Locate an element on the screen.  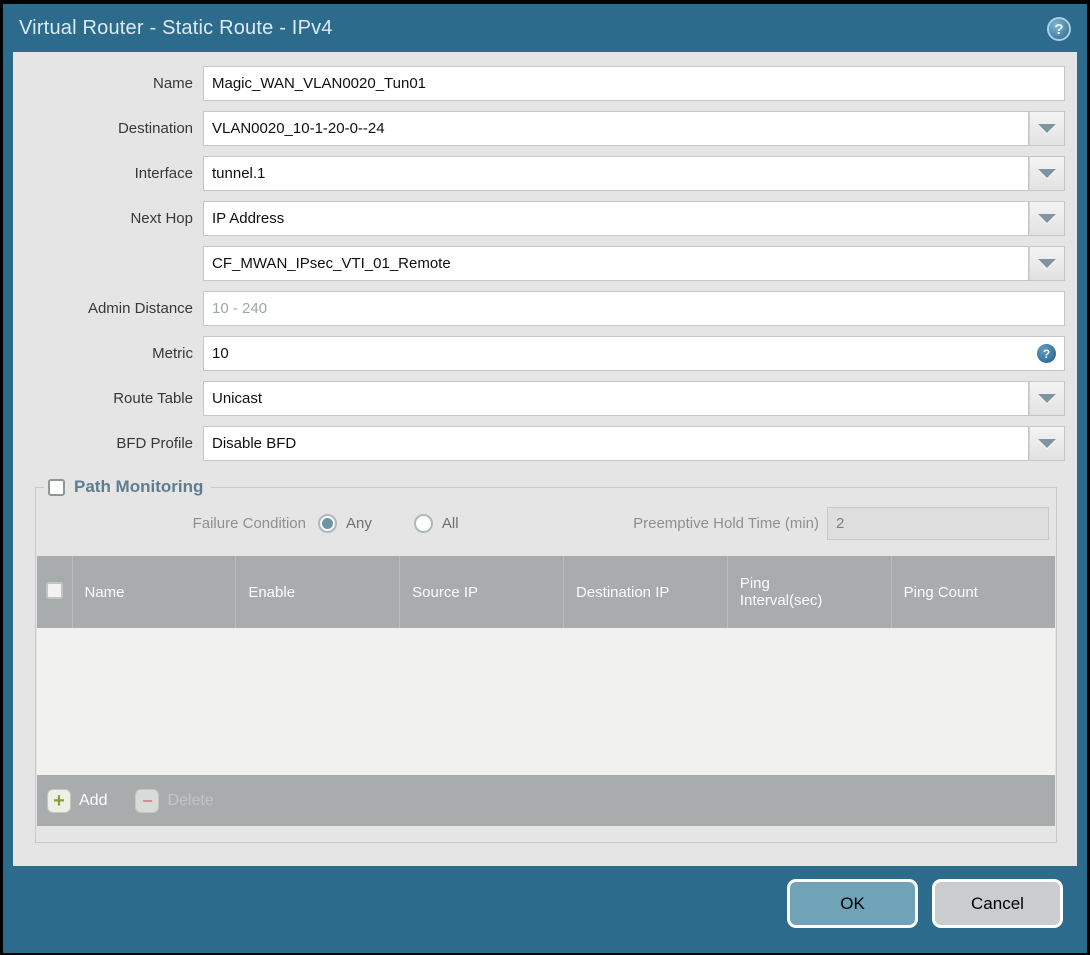
metric-label: Metric is located at coordinates (172, 353).